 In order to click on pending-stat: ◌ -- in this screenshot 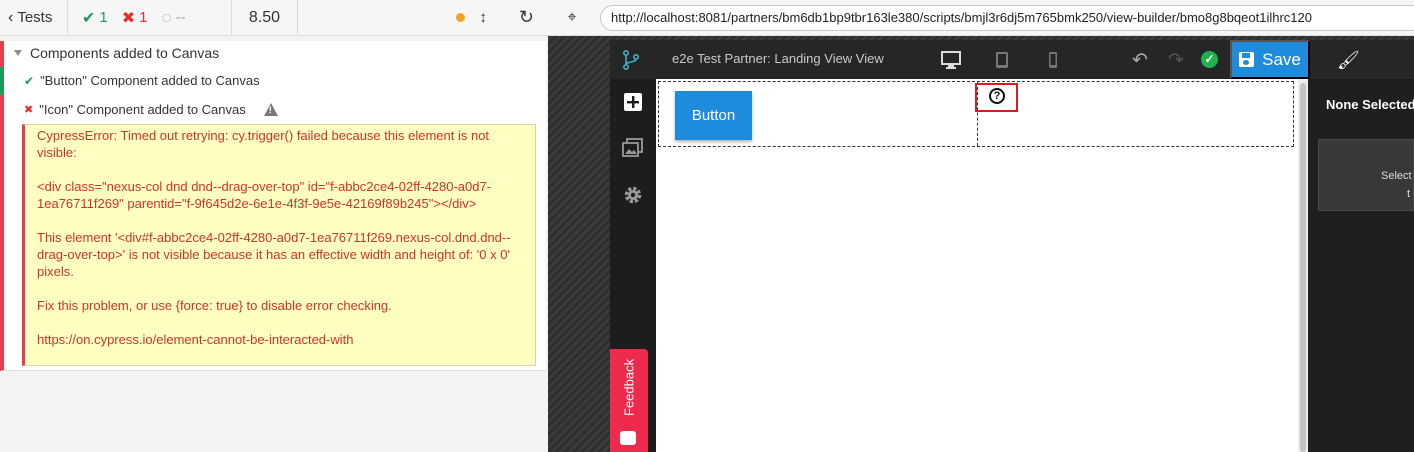, I will do `click(174, 18)`.